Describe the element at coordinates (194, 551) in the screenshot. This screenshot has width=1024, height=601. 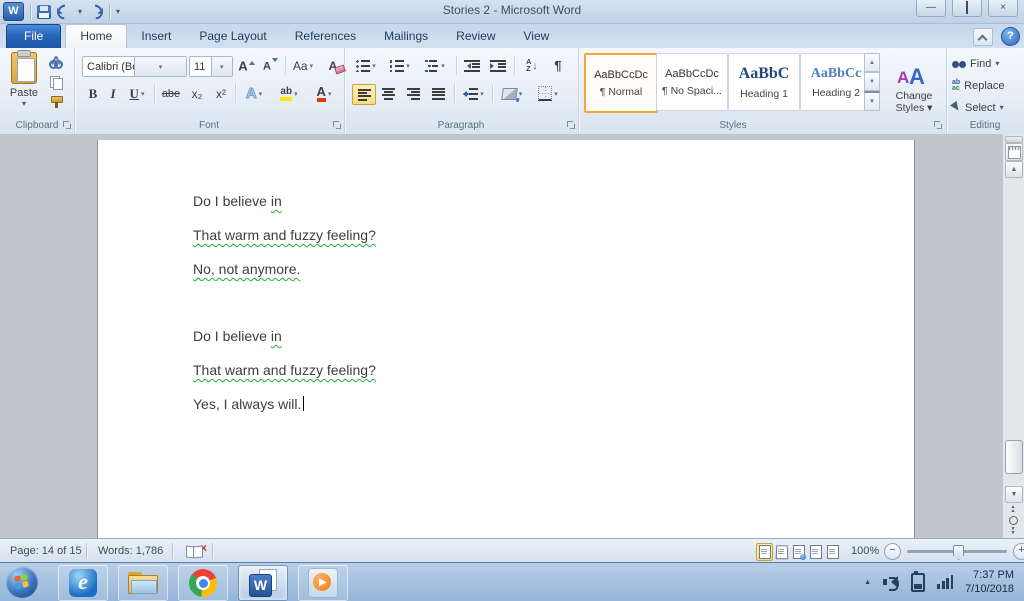
I see `proofing-errors-indicator: ×` at that location.